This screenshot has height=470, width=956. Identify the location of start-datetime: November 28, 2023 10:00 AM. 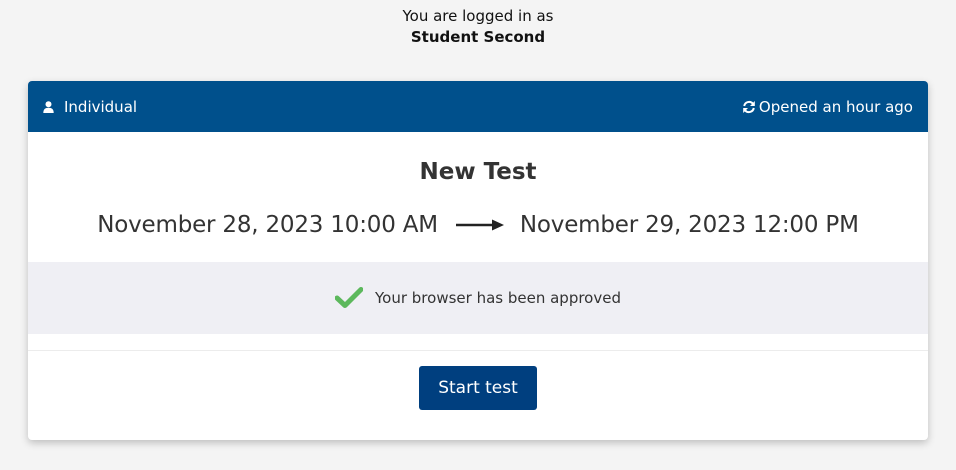
(267, 225).